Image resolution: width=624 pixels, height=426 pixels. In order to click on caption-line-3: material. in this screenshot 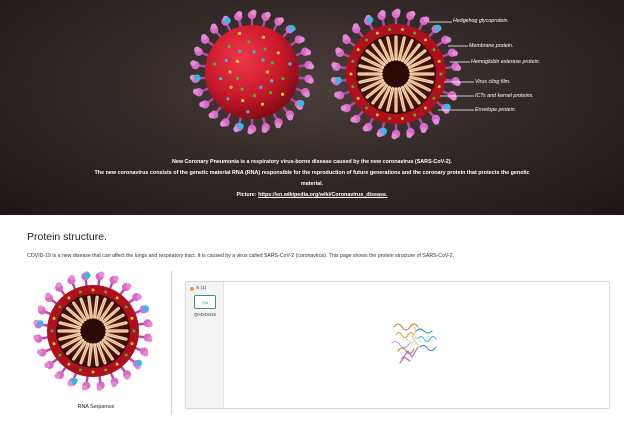, I will do `click(312, 184)`.